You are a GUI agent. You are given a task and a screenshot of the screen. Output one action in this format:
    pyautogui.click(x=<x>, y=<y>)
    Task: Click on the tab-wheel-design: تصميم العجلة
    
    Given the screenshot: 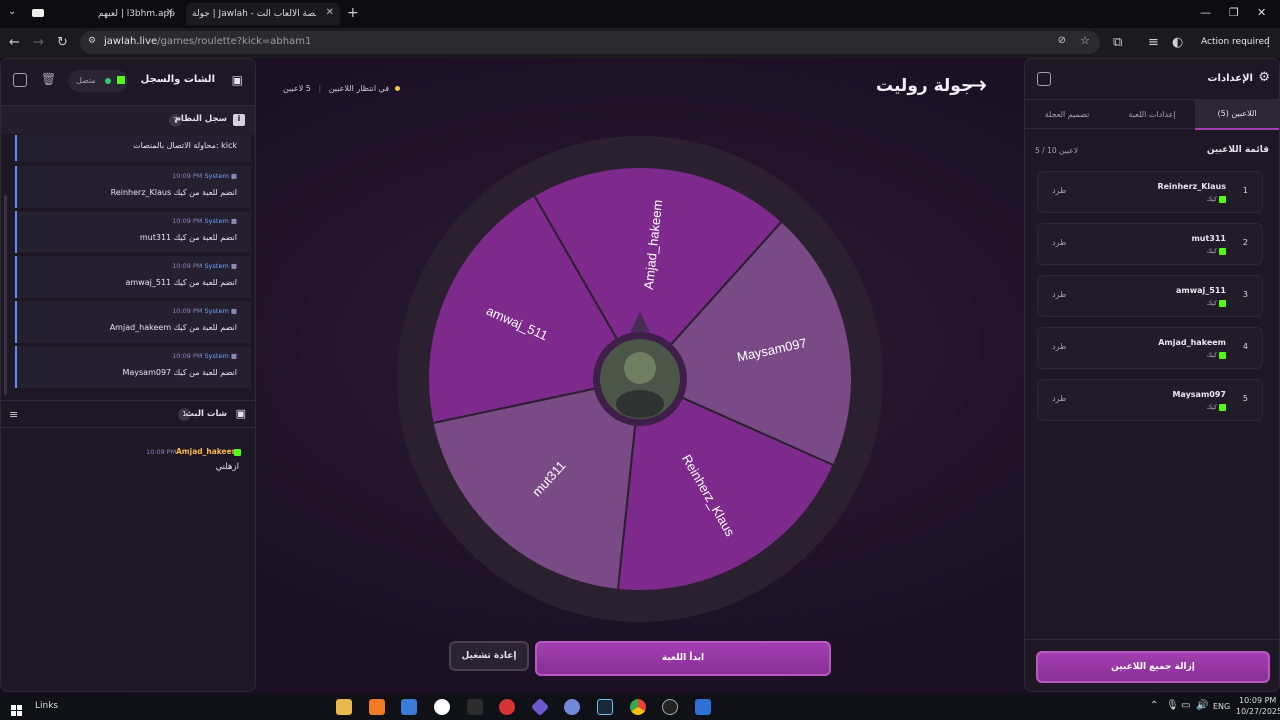 What is the action you would take?
    pyautogui.click(x=1067, y=115)
    